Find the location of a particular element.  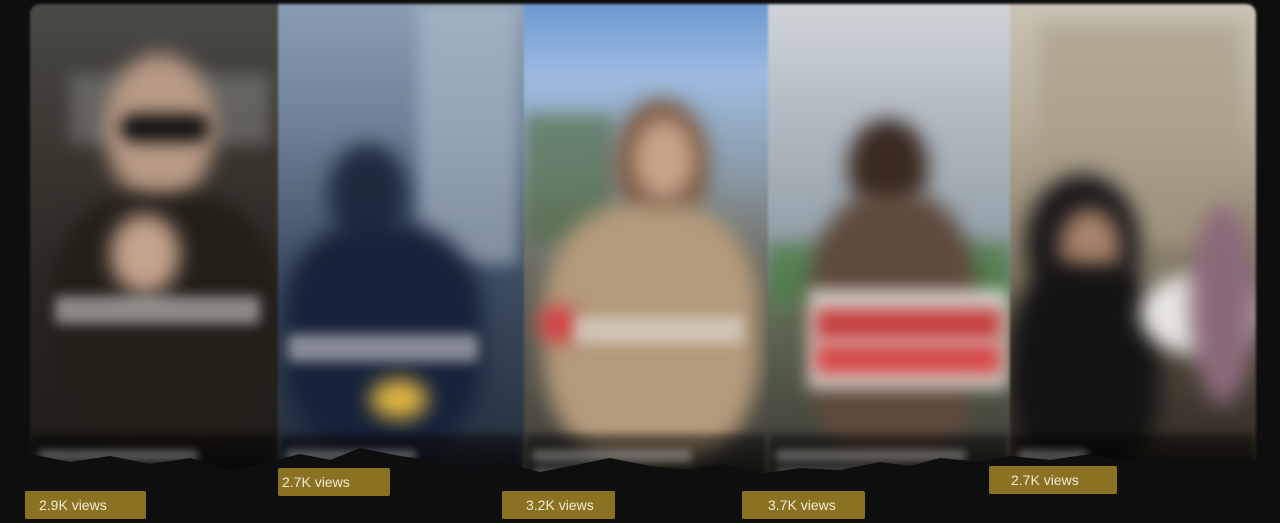

views-label-5: 2.7K views is located at coordinates (1053, 480).